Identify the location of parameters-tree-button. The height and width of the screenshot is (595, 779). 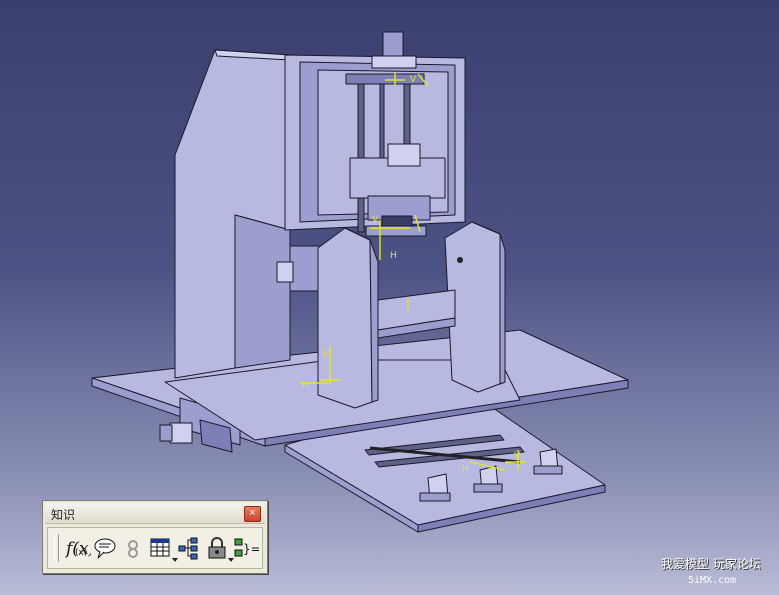
(189, 548).